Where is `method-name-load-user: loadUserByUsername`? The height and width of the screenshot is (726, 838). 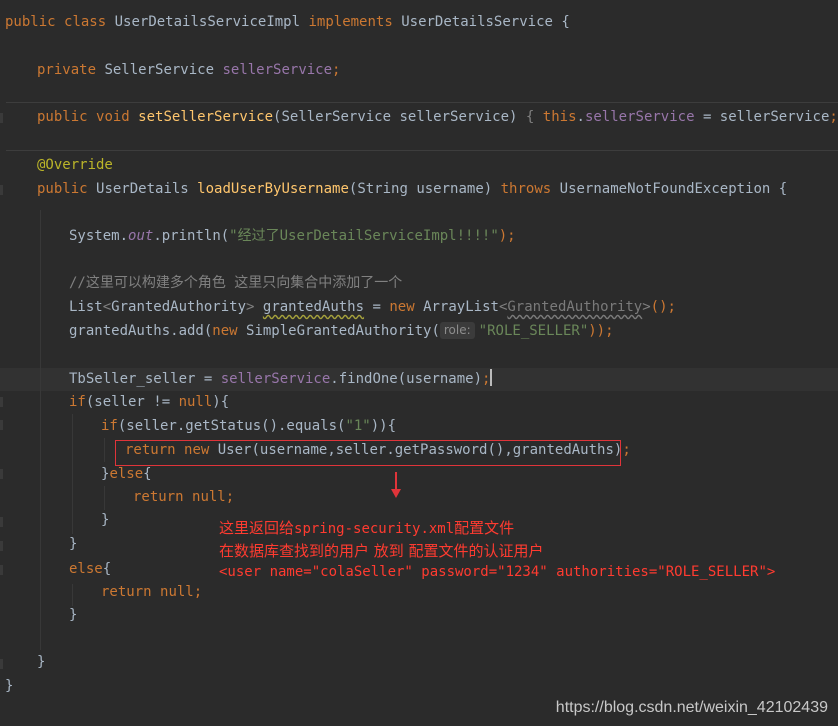 method-name-load-user: loadUserByUsername is located at coordinates (273, 189).